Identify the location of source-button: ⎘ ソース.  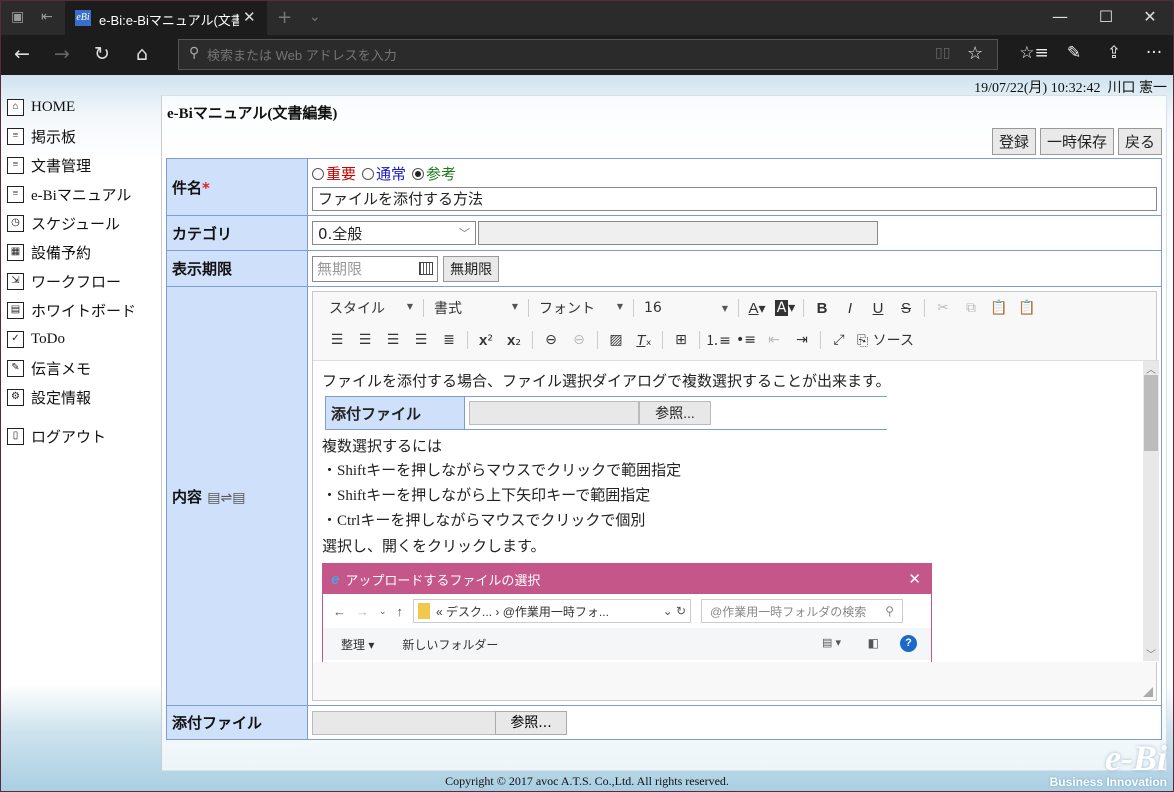
(885, 340).